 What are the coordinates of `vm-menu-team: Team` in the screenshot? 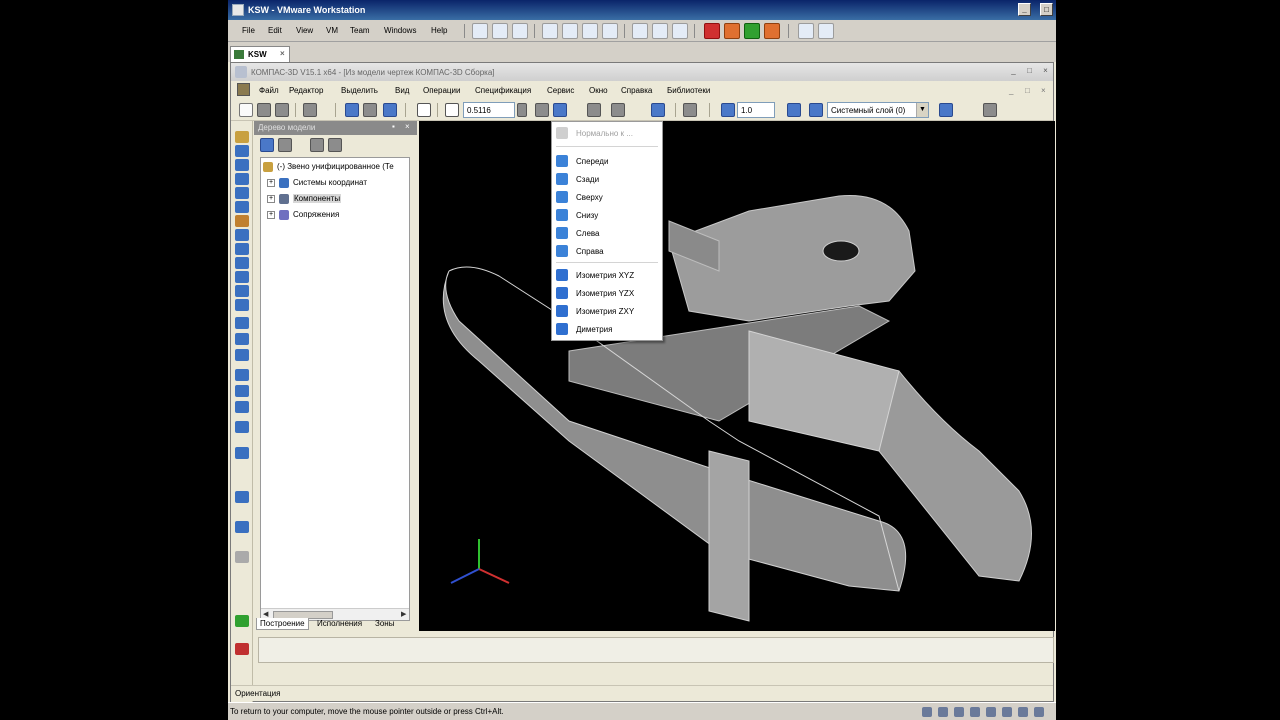 It's located at (360, 30).